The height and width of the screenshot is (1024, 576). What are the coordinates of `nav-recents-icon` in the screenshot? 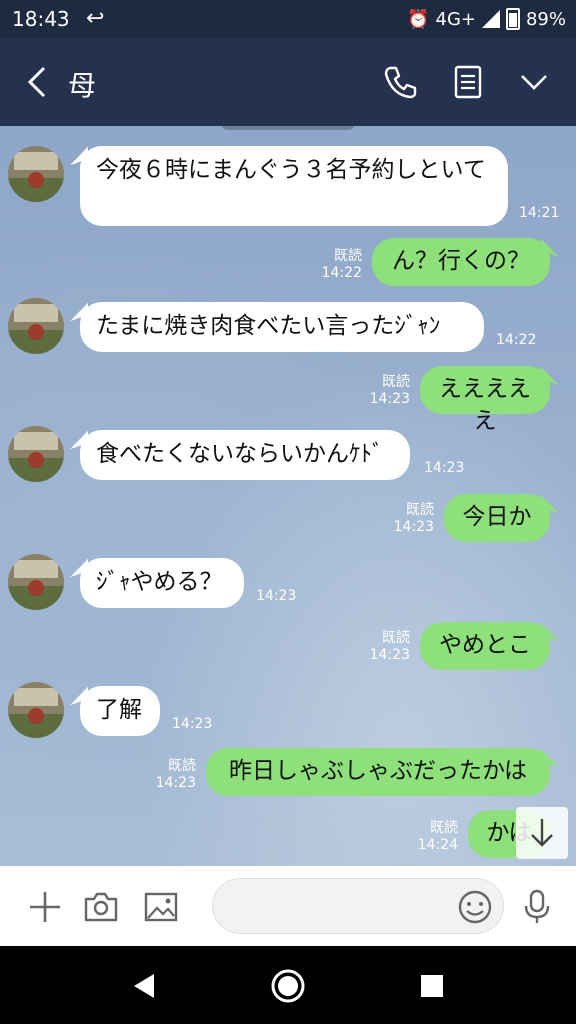 It's located at (432, 986).